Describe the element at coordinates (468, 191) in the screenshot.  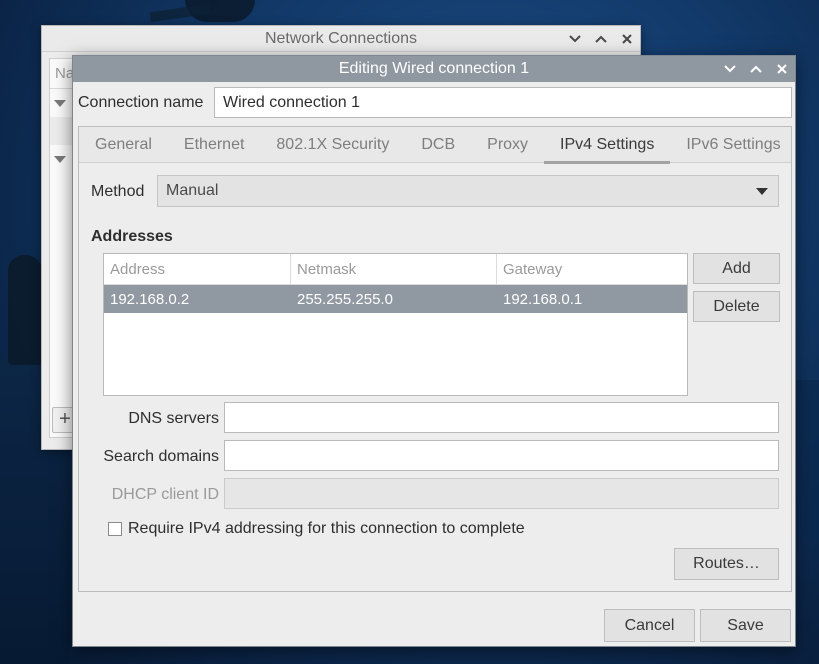
I see `method-dropdown: Manual` at that location.